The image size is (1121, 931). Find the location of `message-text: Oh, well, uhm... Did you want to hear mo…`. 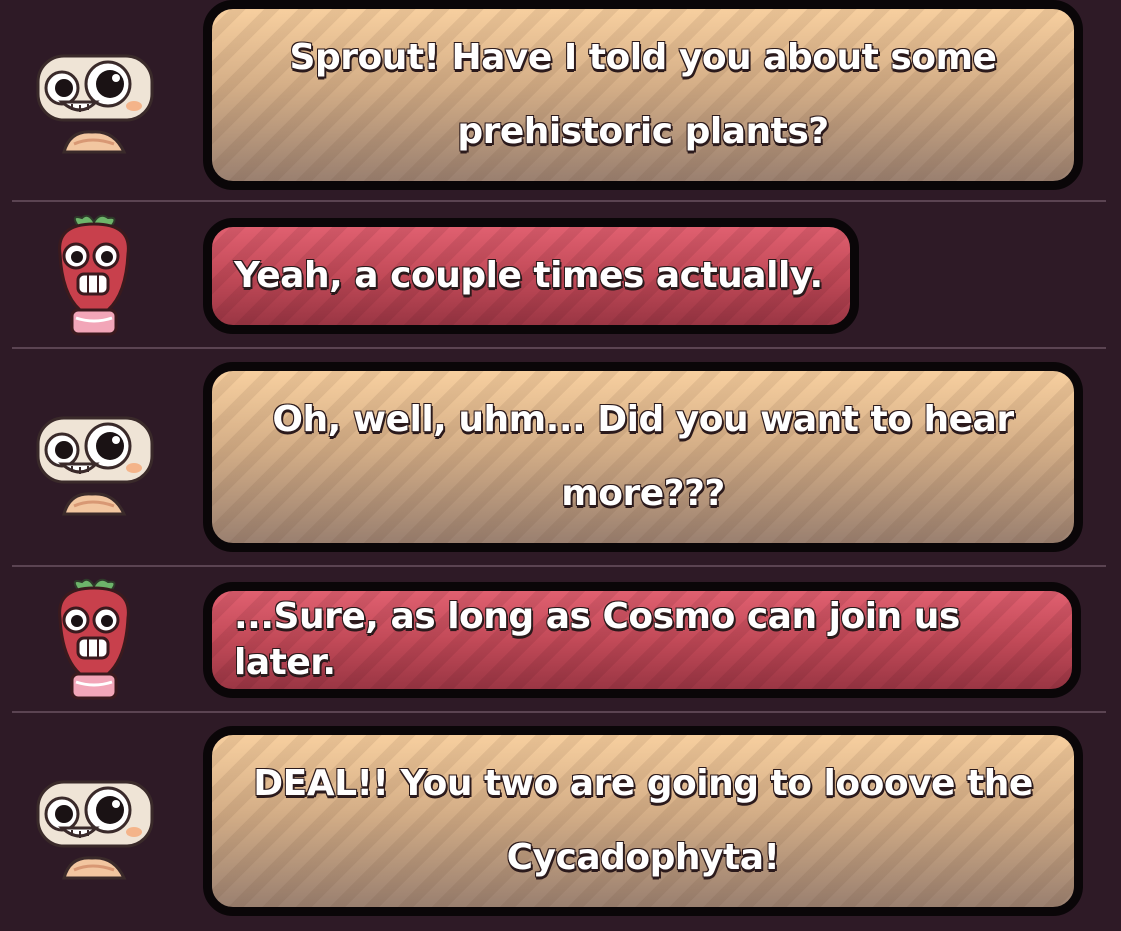

message-text: Oh, well, uhm... Did you want to hear mo… is located at coordinates (643, 456).